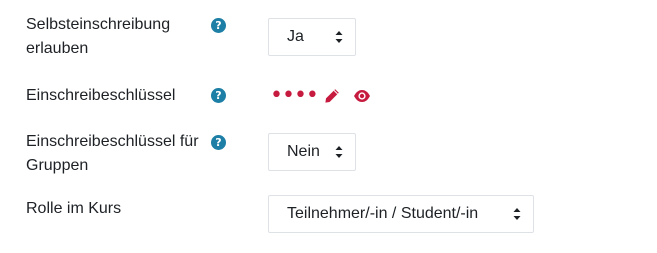 This screenshot has width=657, height=253. Describe the element at coordinates (57, 165) in the screenshot. I see `group-key-label-line2: Gruppen` at that location.